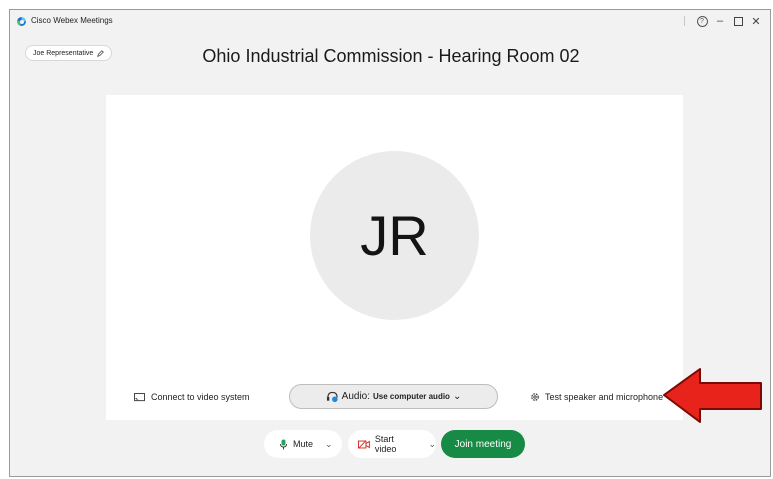  I want to click on maximize-button, so click(738, 21).